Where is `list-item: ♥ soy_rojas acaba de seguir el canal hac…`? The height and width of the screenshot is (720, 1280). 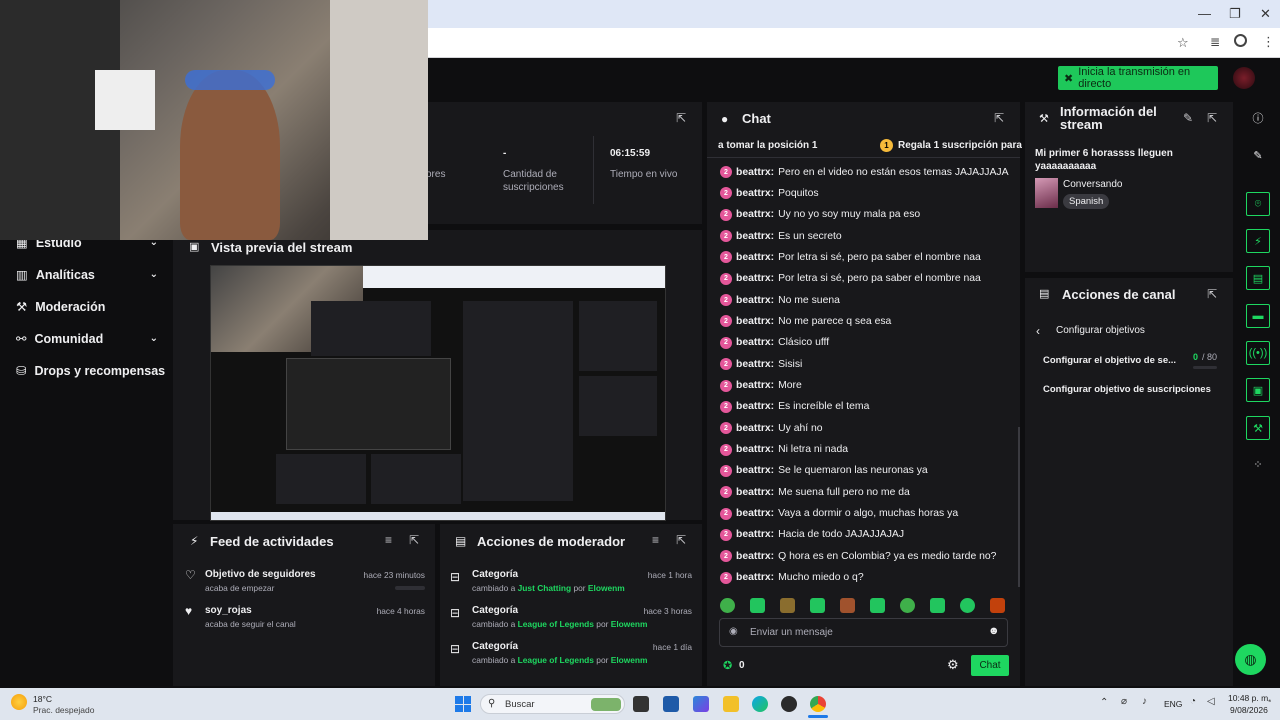 list-item: ♥ soy_rojas acaba de seguir el canal hac… is located at coordinates (305, 619).